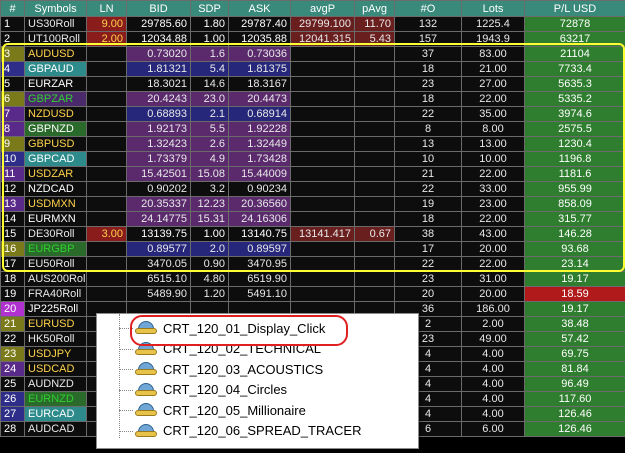 The image size is (625, 453). I want to click on table-row: 10 GBPCAD 1.73379 4.9 1.73428 10 10.00 1196.8, so click(312, 159).